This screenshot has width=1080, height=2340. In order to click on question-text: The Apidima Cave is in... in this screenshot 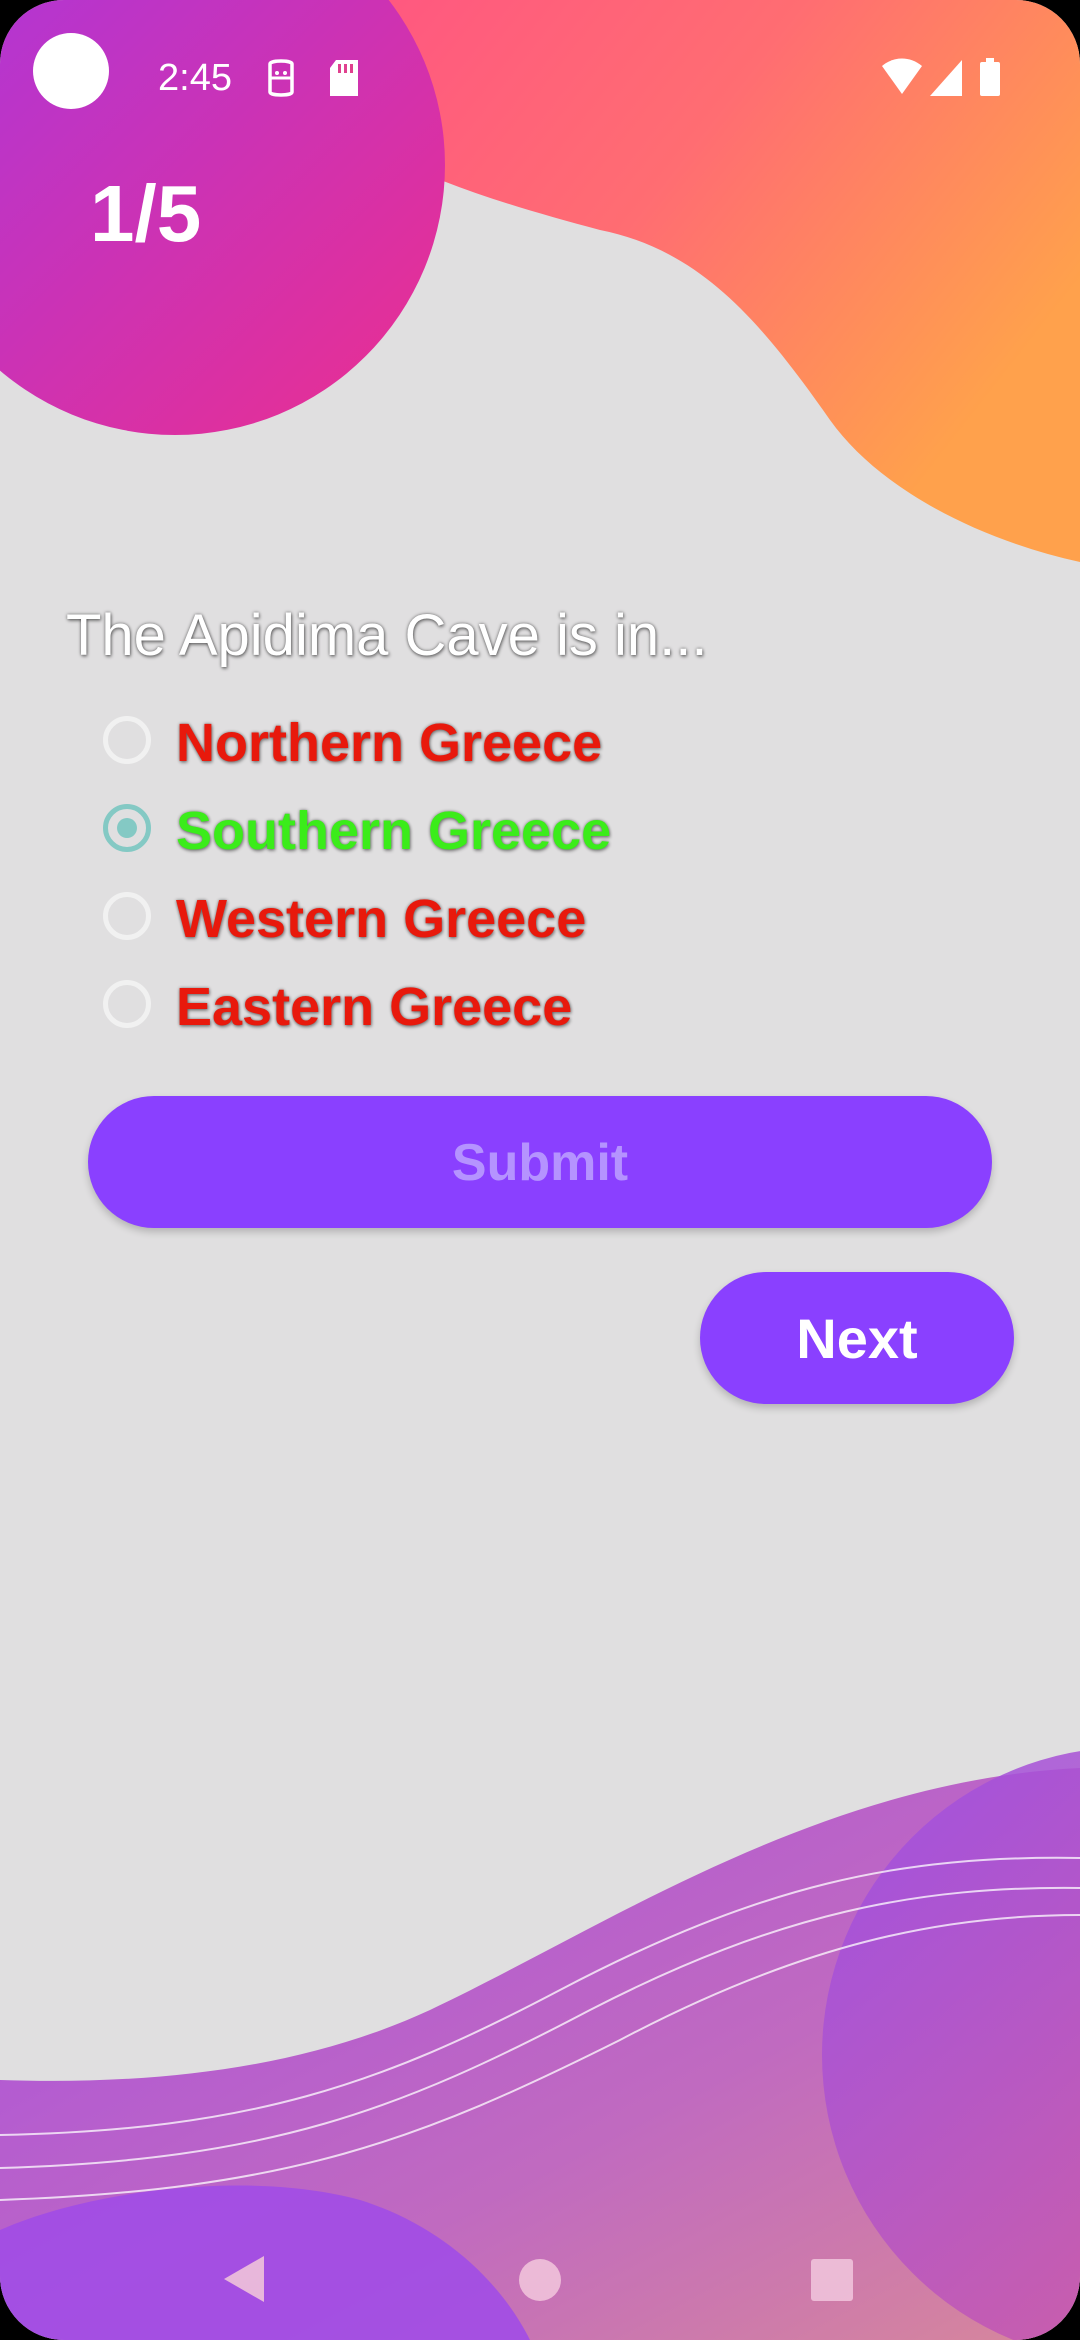, I will do `click(387, 635)`.